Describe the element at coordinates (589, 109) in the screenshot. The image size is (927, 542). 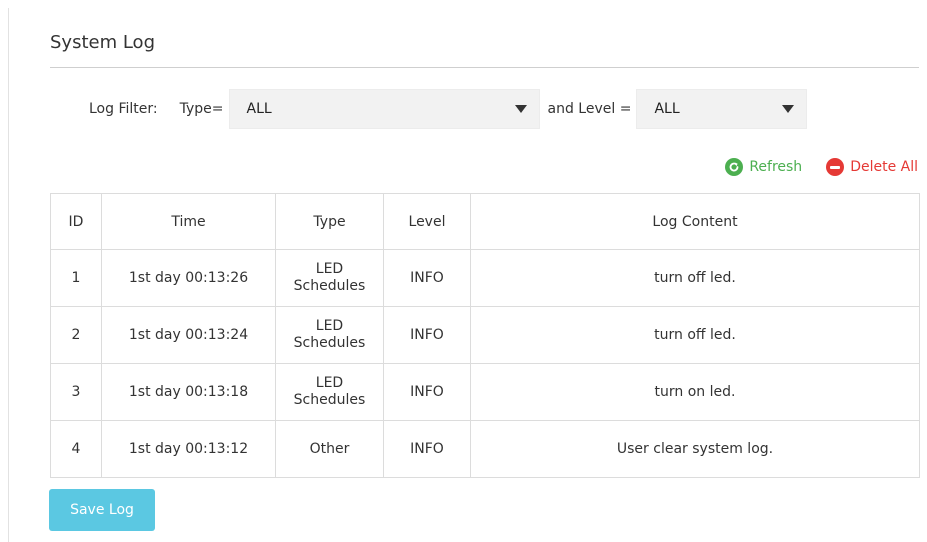
I see `level-filter-label: and Level =` at that location.